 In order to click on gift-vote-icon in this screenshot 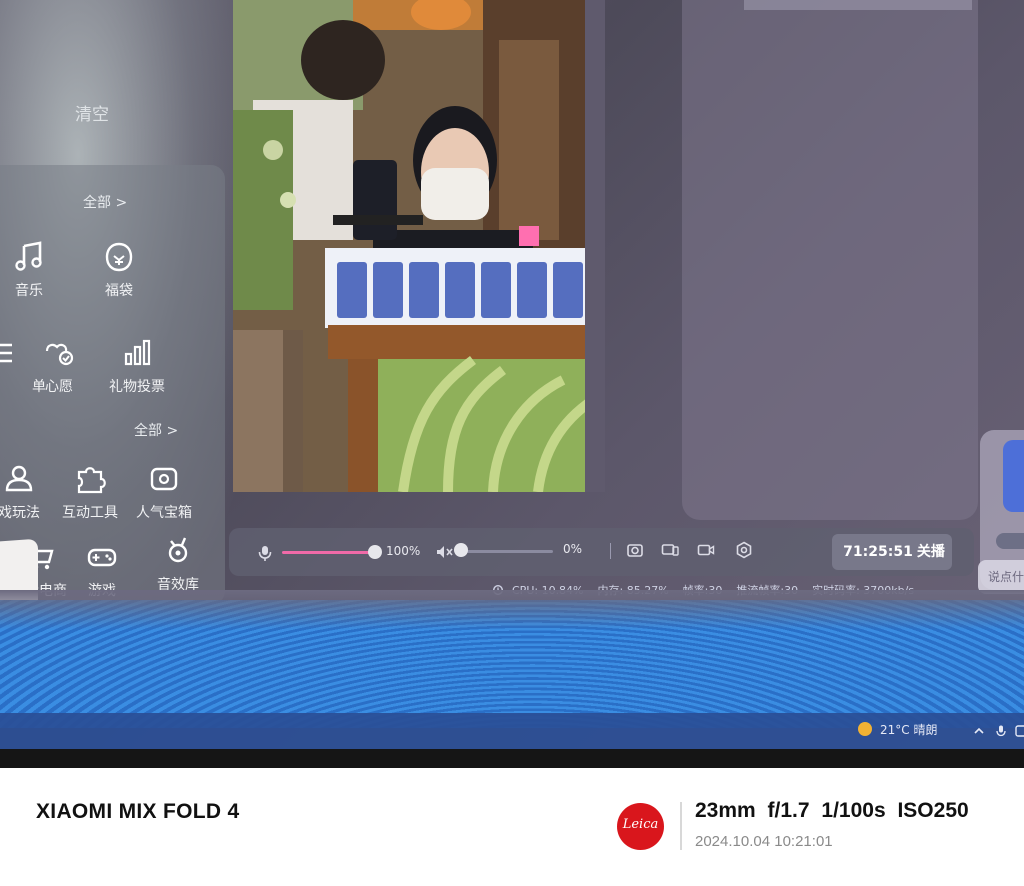, I will do `click(137, 352)`.